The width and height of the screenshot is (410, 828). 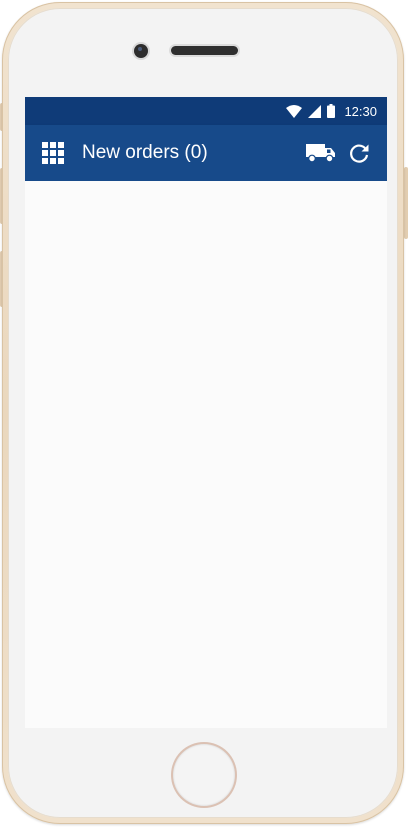 I want to click on truck-icon, so click(x=320, y=153).